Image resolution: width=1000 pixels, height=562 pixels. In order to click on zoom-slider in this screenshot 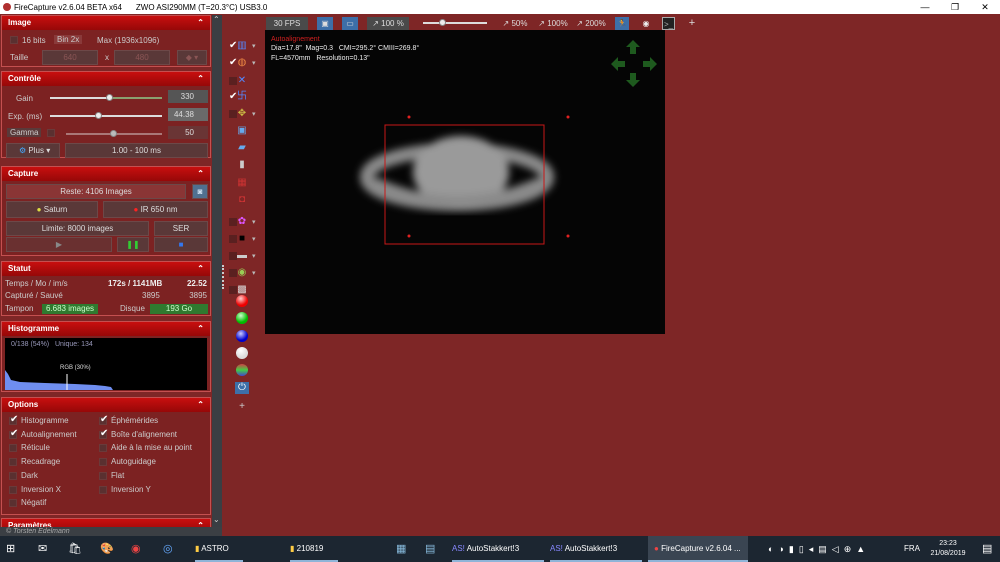, I will do `click(455, 22)`.